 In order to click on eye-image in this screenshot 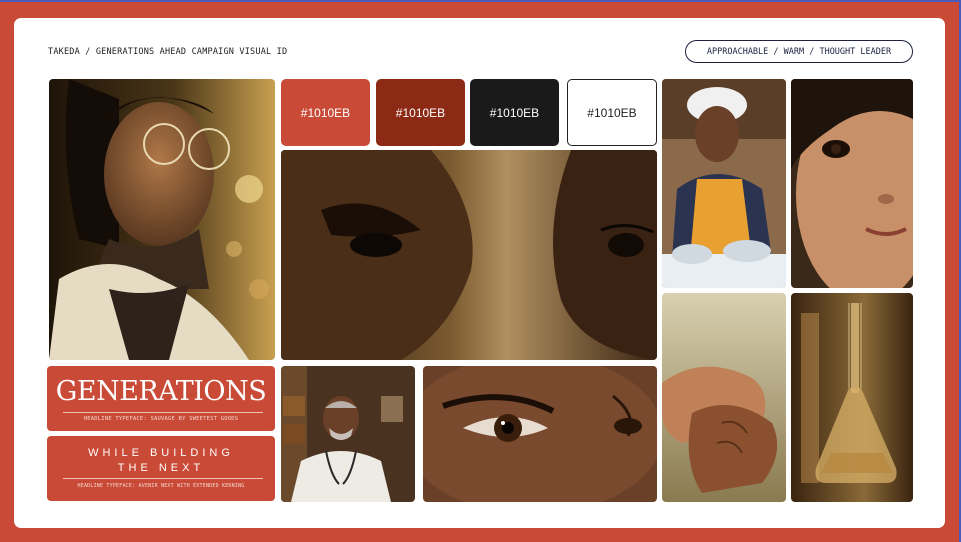, I will do `click(540, 434)`.